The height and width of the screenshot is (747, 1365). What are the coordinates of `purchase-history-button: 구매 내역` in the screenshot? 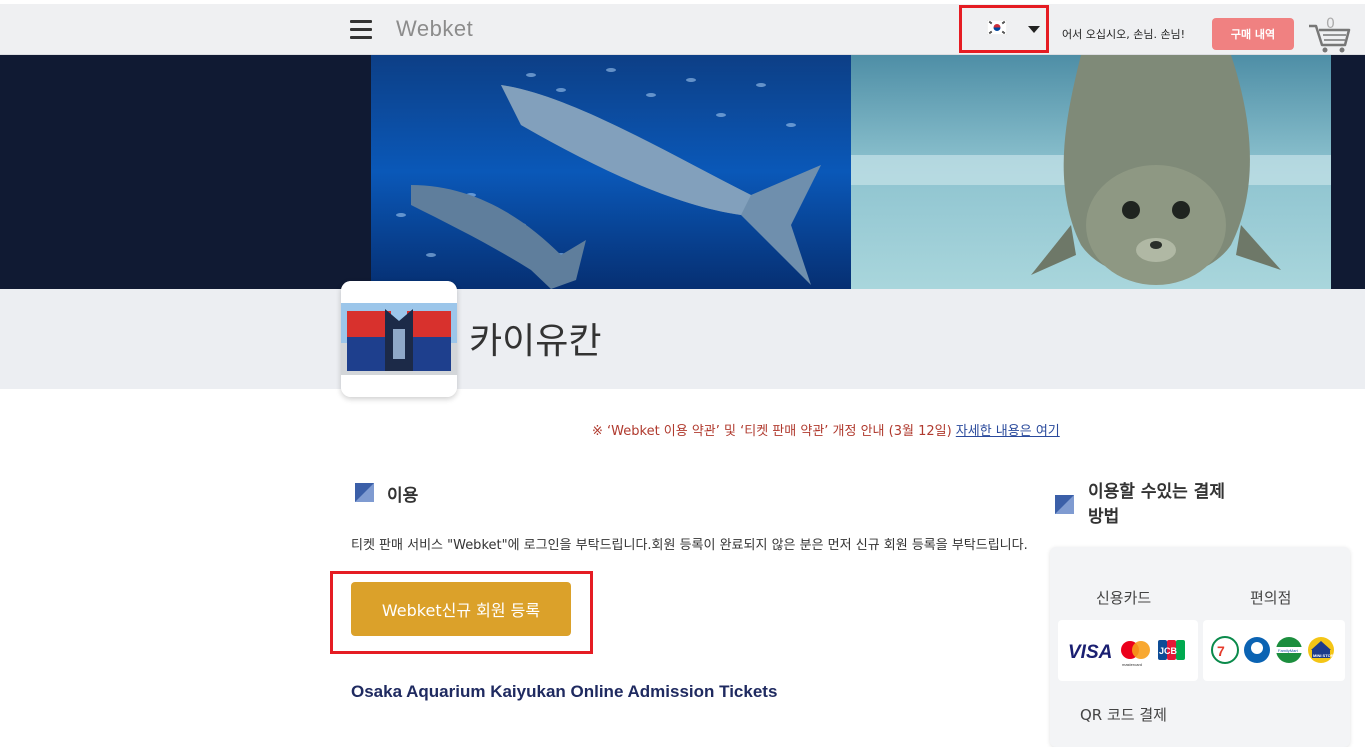 It's located at (1253, 34).